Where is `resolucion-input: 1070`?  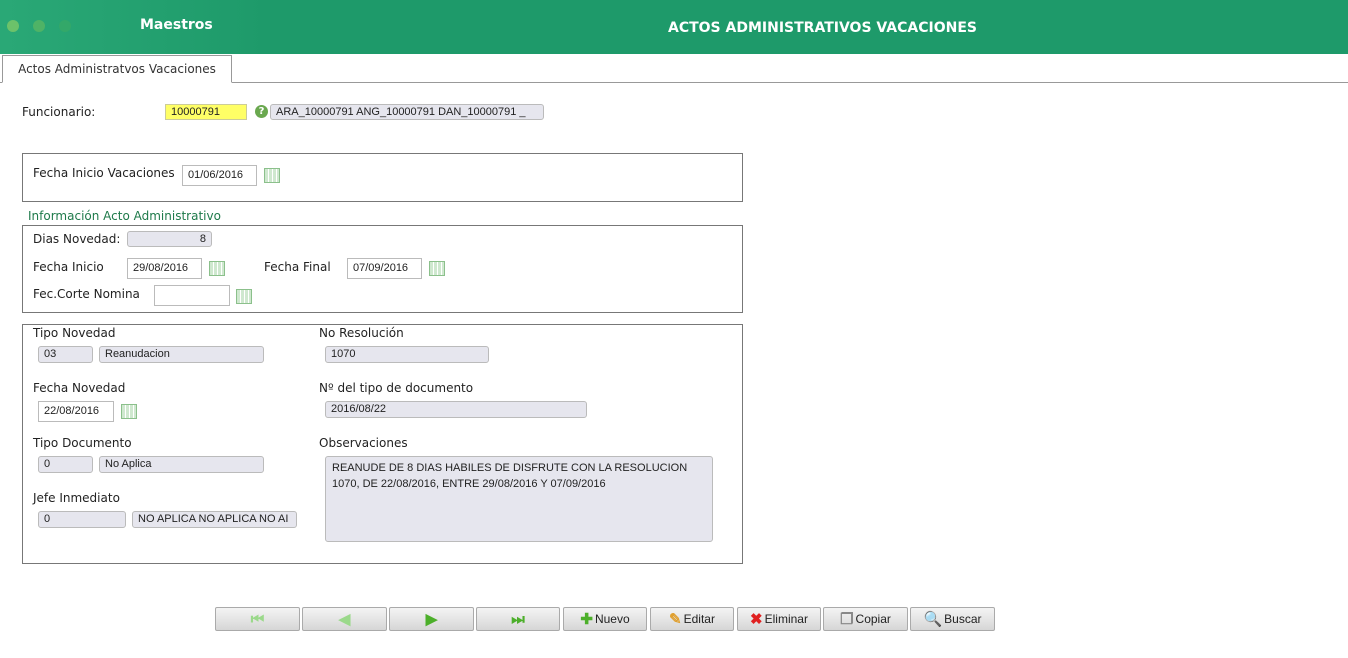 resolucion-input: 1070 is located at coordinates (407, 354).